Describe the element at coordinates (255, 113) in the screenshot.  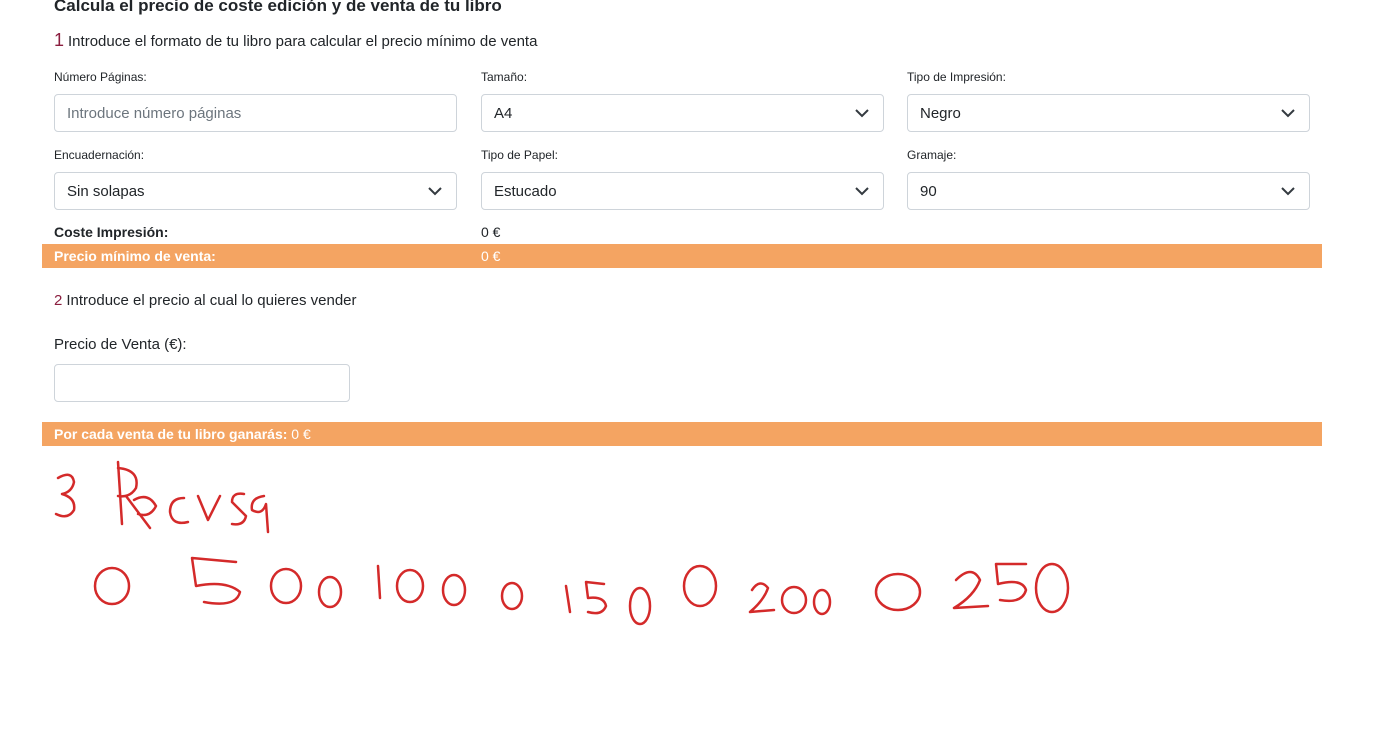
I see `paginas-input: Introduce número páginas` at that location.